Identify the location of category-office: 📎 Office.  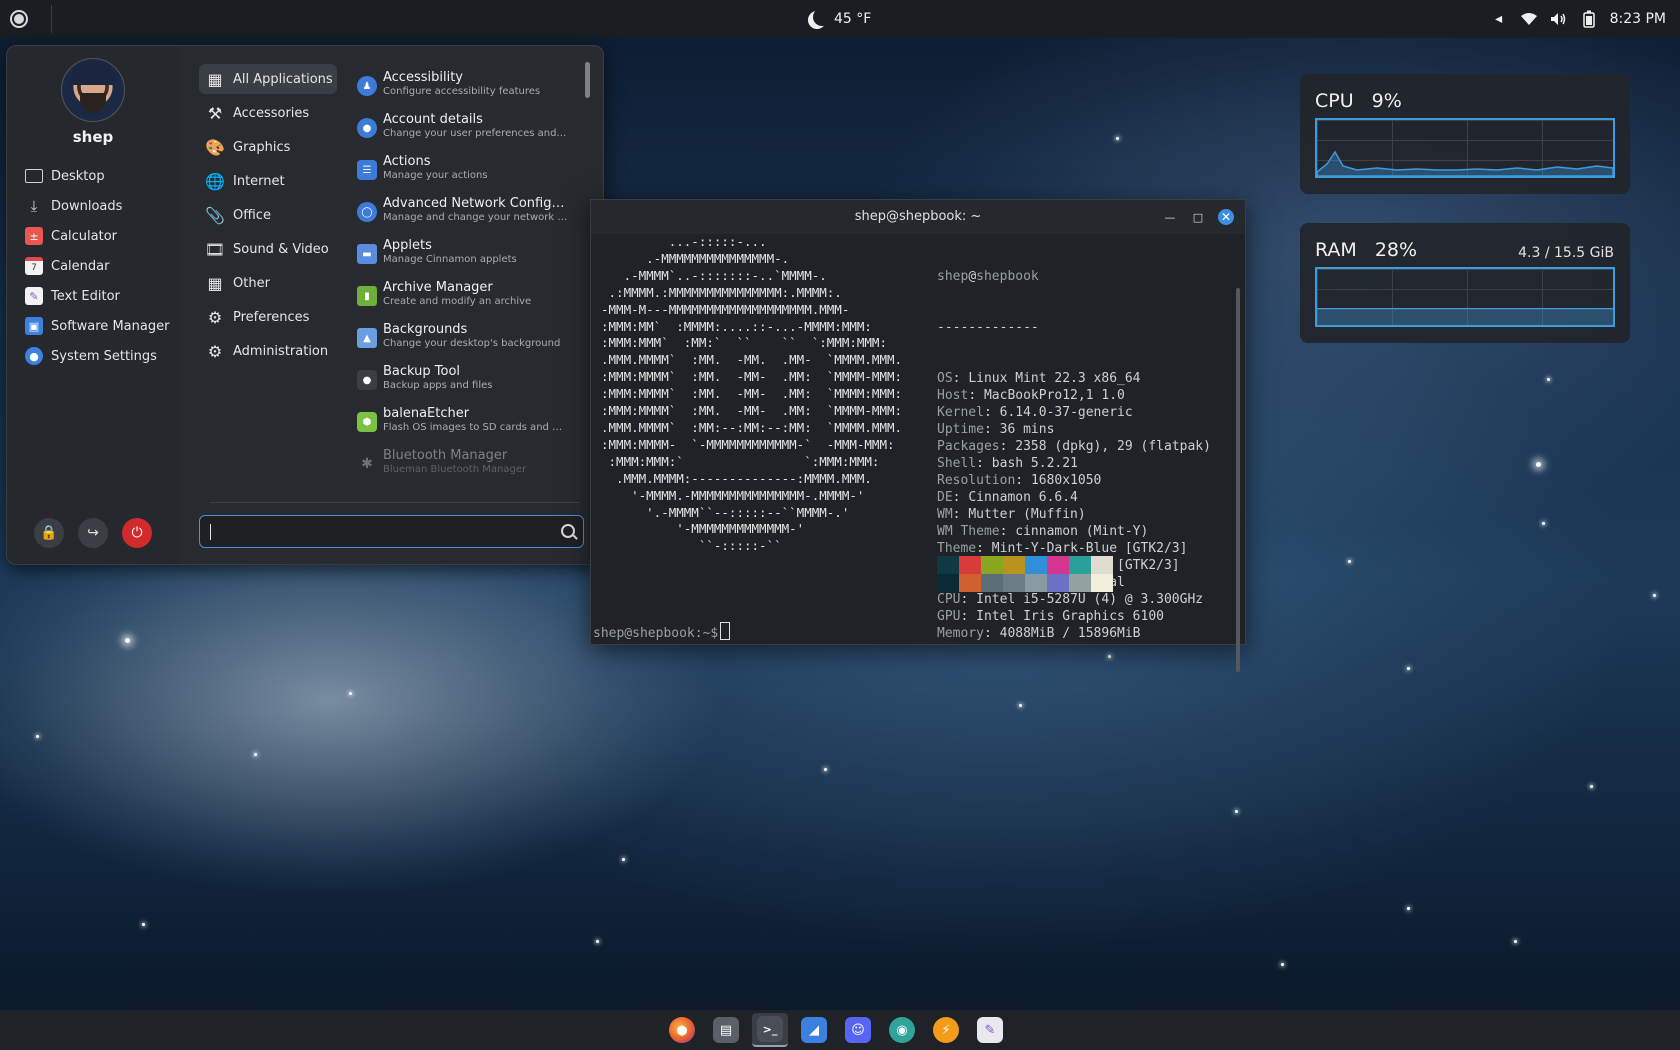
(264, 215).